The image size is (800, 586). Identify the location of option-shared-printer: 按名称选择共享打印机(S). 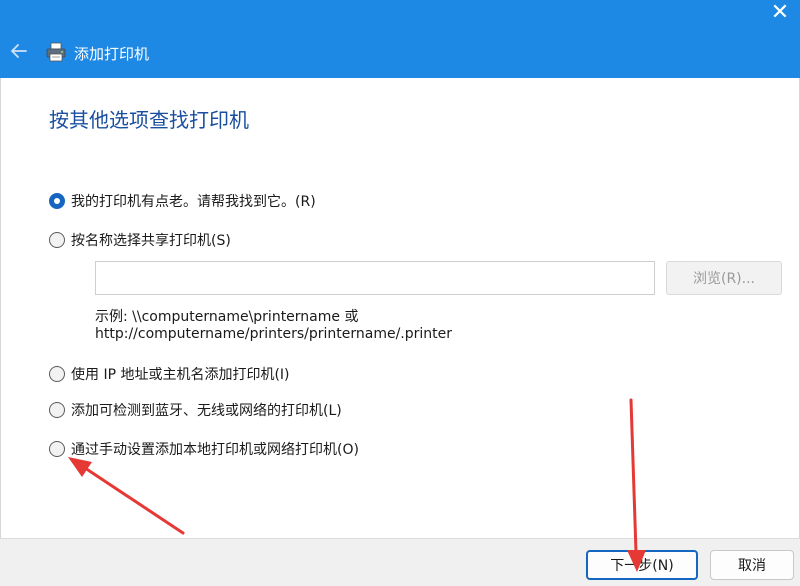
(140, 240).